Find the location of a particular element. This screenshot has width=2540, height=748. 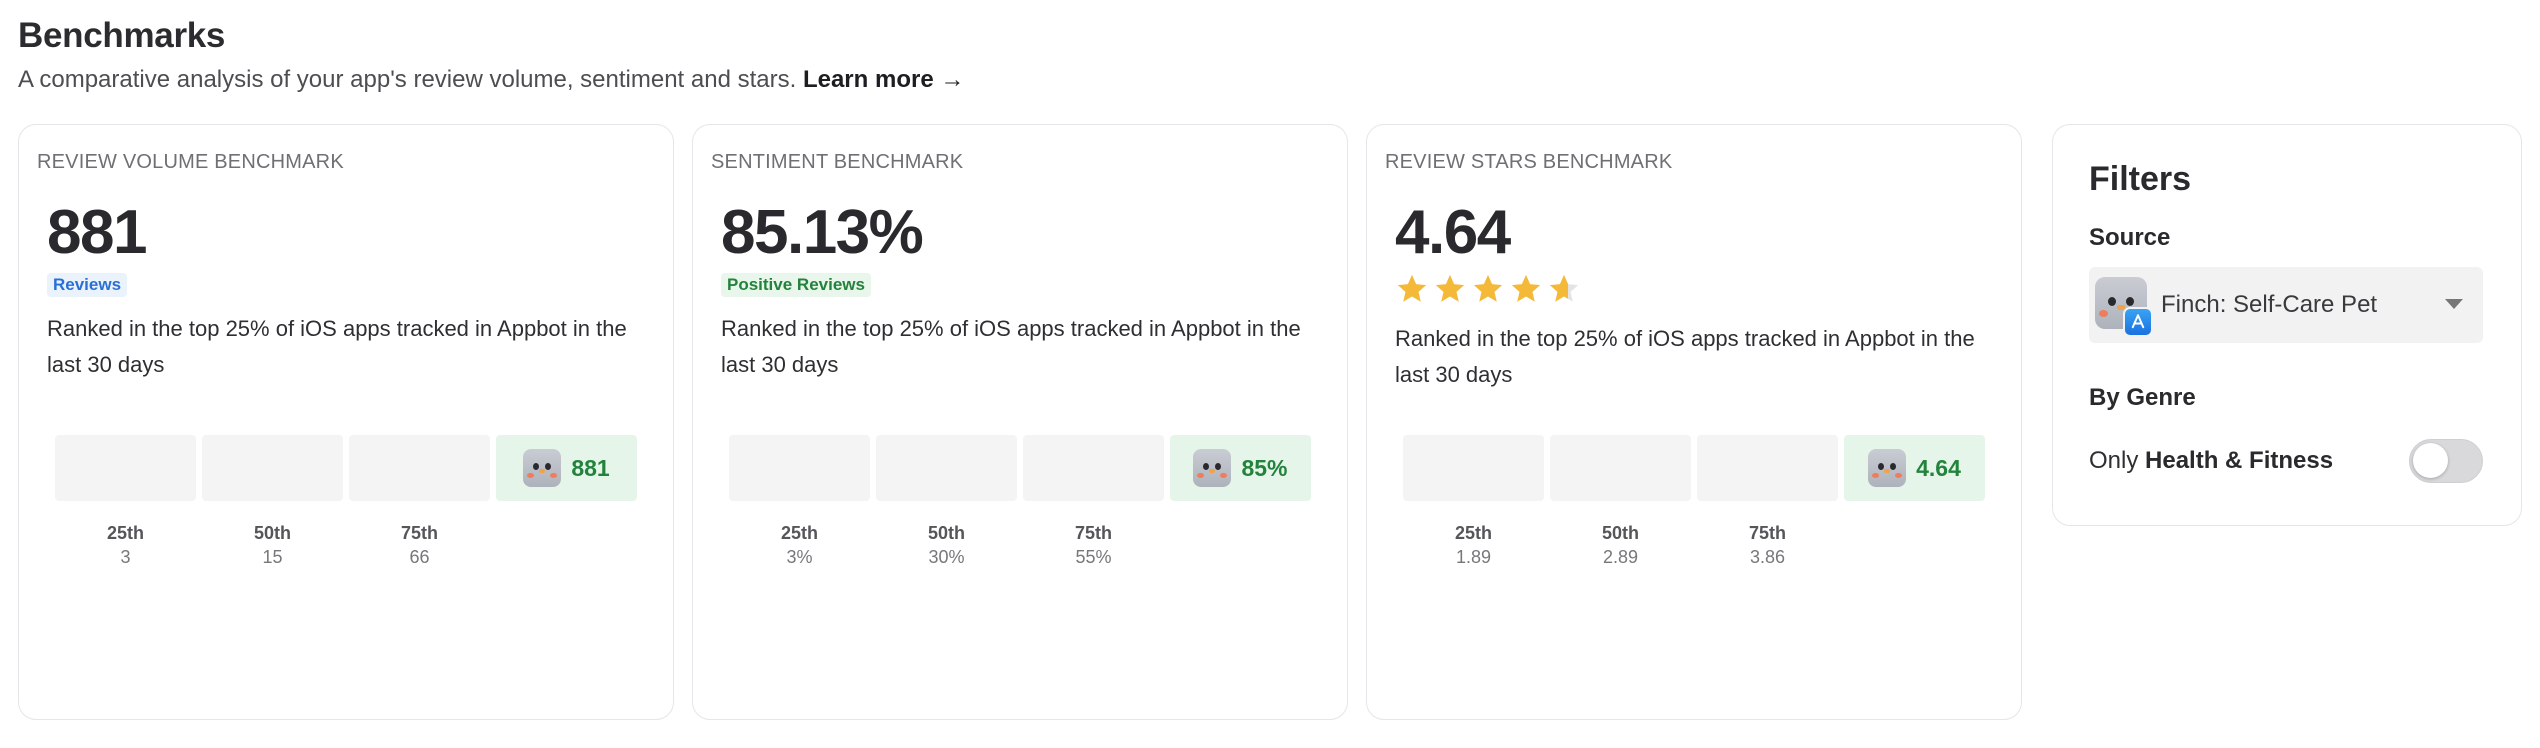

source-select: Finch: Self-Care Pet is located at coordinates (2286, 305).